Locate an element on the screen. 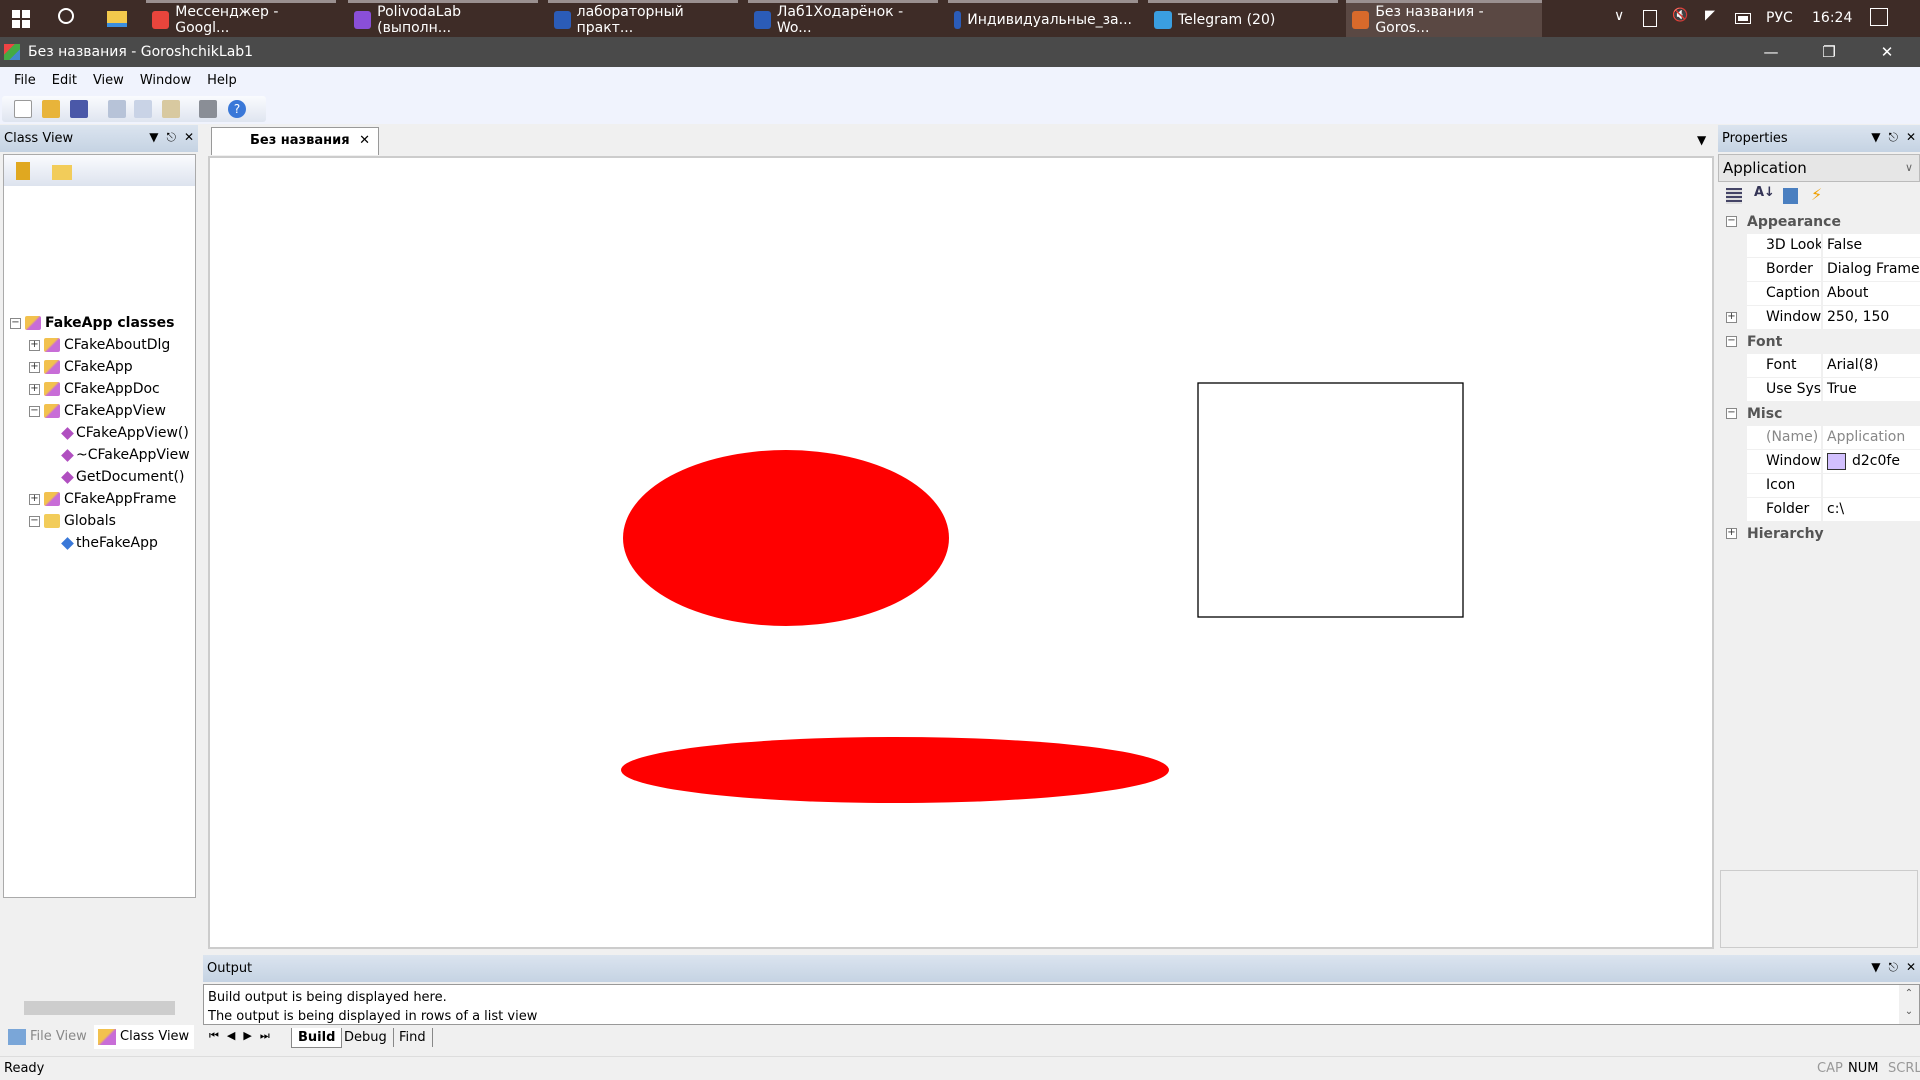 This screenshot has height=1080, width=1920. cut-icon is located at coordinates (117, 109).